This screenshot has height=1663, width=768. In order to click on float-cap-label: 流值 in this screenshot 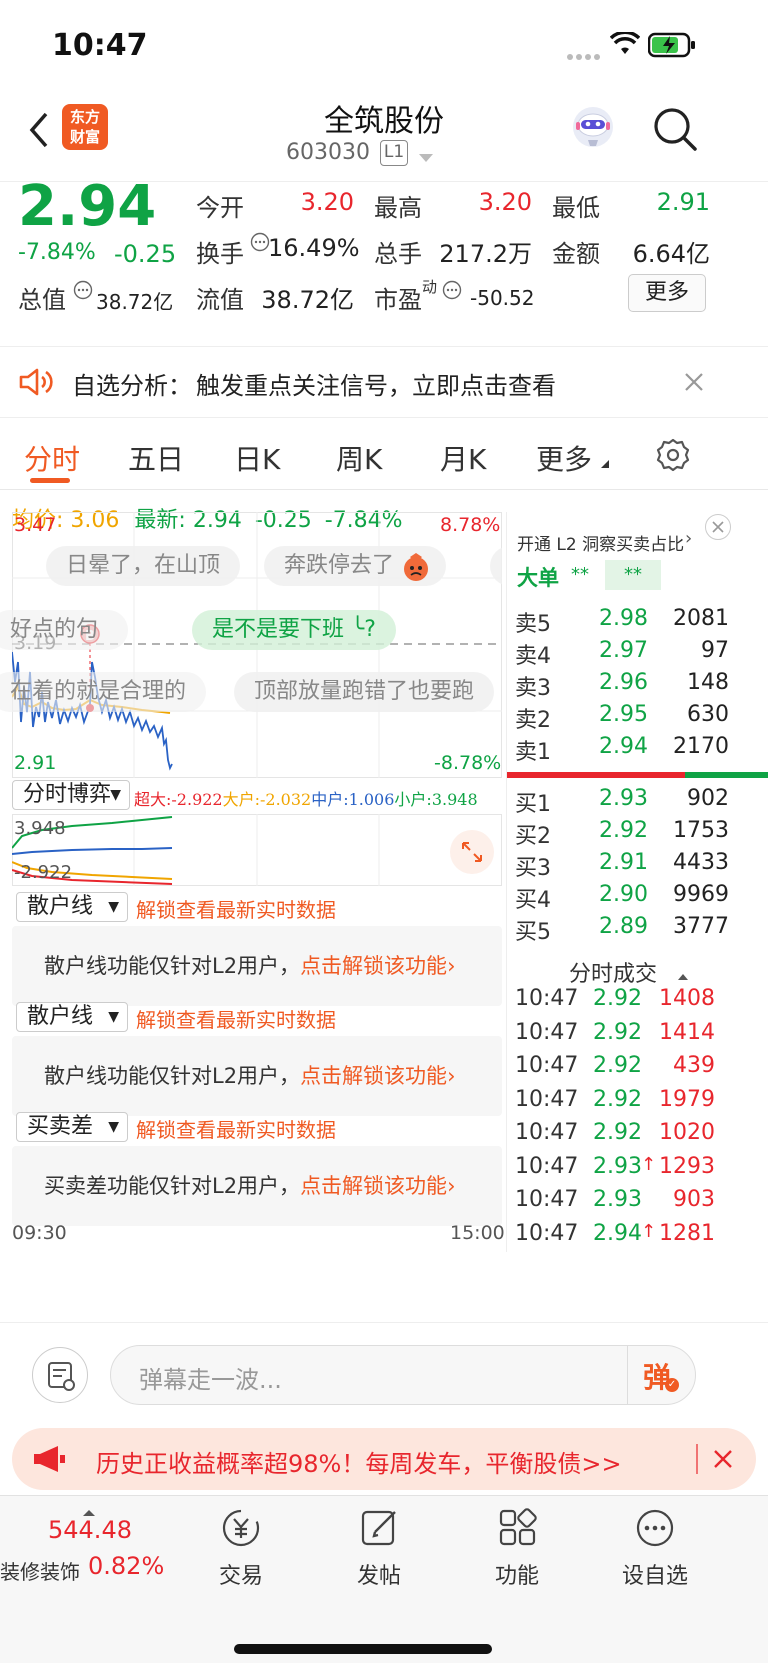, I will do `click(220, 300)`.